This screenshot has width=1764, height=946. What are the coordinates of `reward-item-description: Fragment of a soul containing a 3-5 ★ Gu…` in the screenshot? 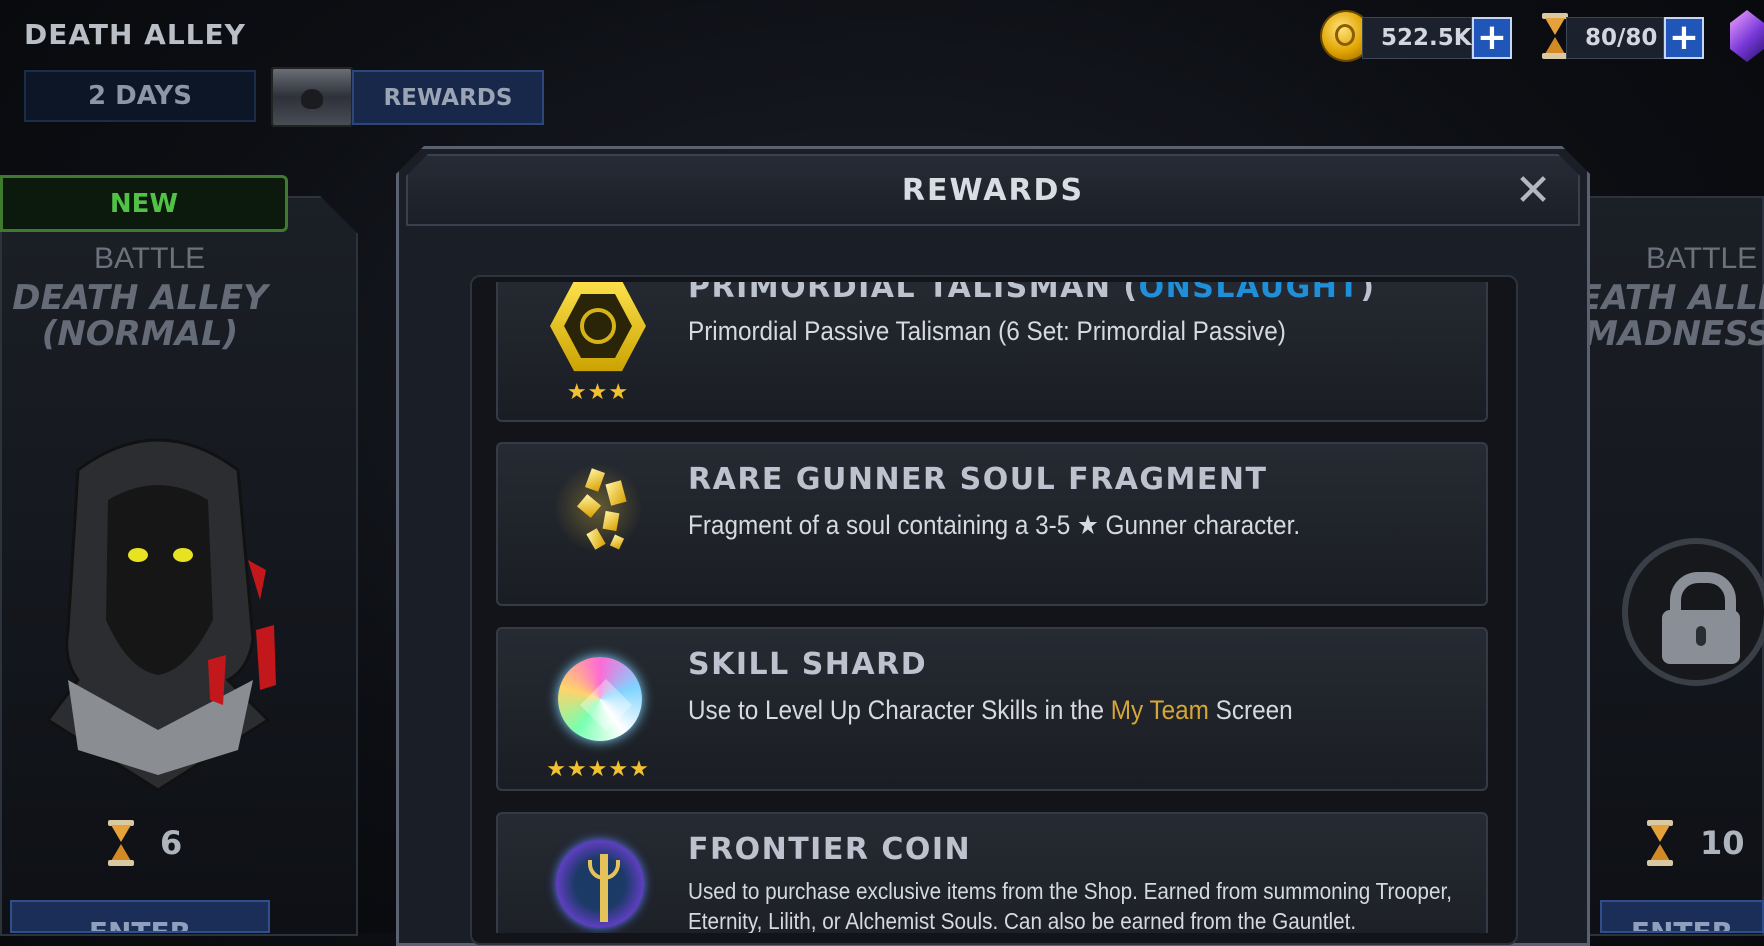 It's located at (994, 525).